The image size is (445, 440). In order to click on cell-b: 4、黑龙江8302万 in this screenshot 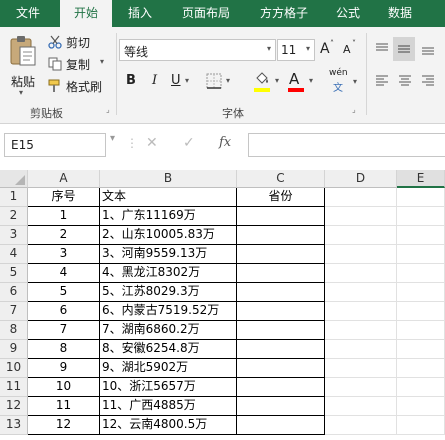, I will do `click(168, 273)`.